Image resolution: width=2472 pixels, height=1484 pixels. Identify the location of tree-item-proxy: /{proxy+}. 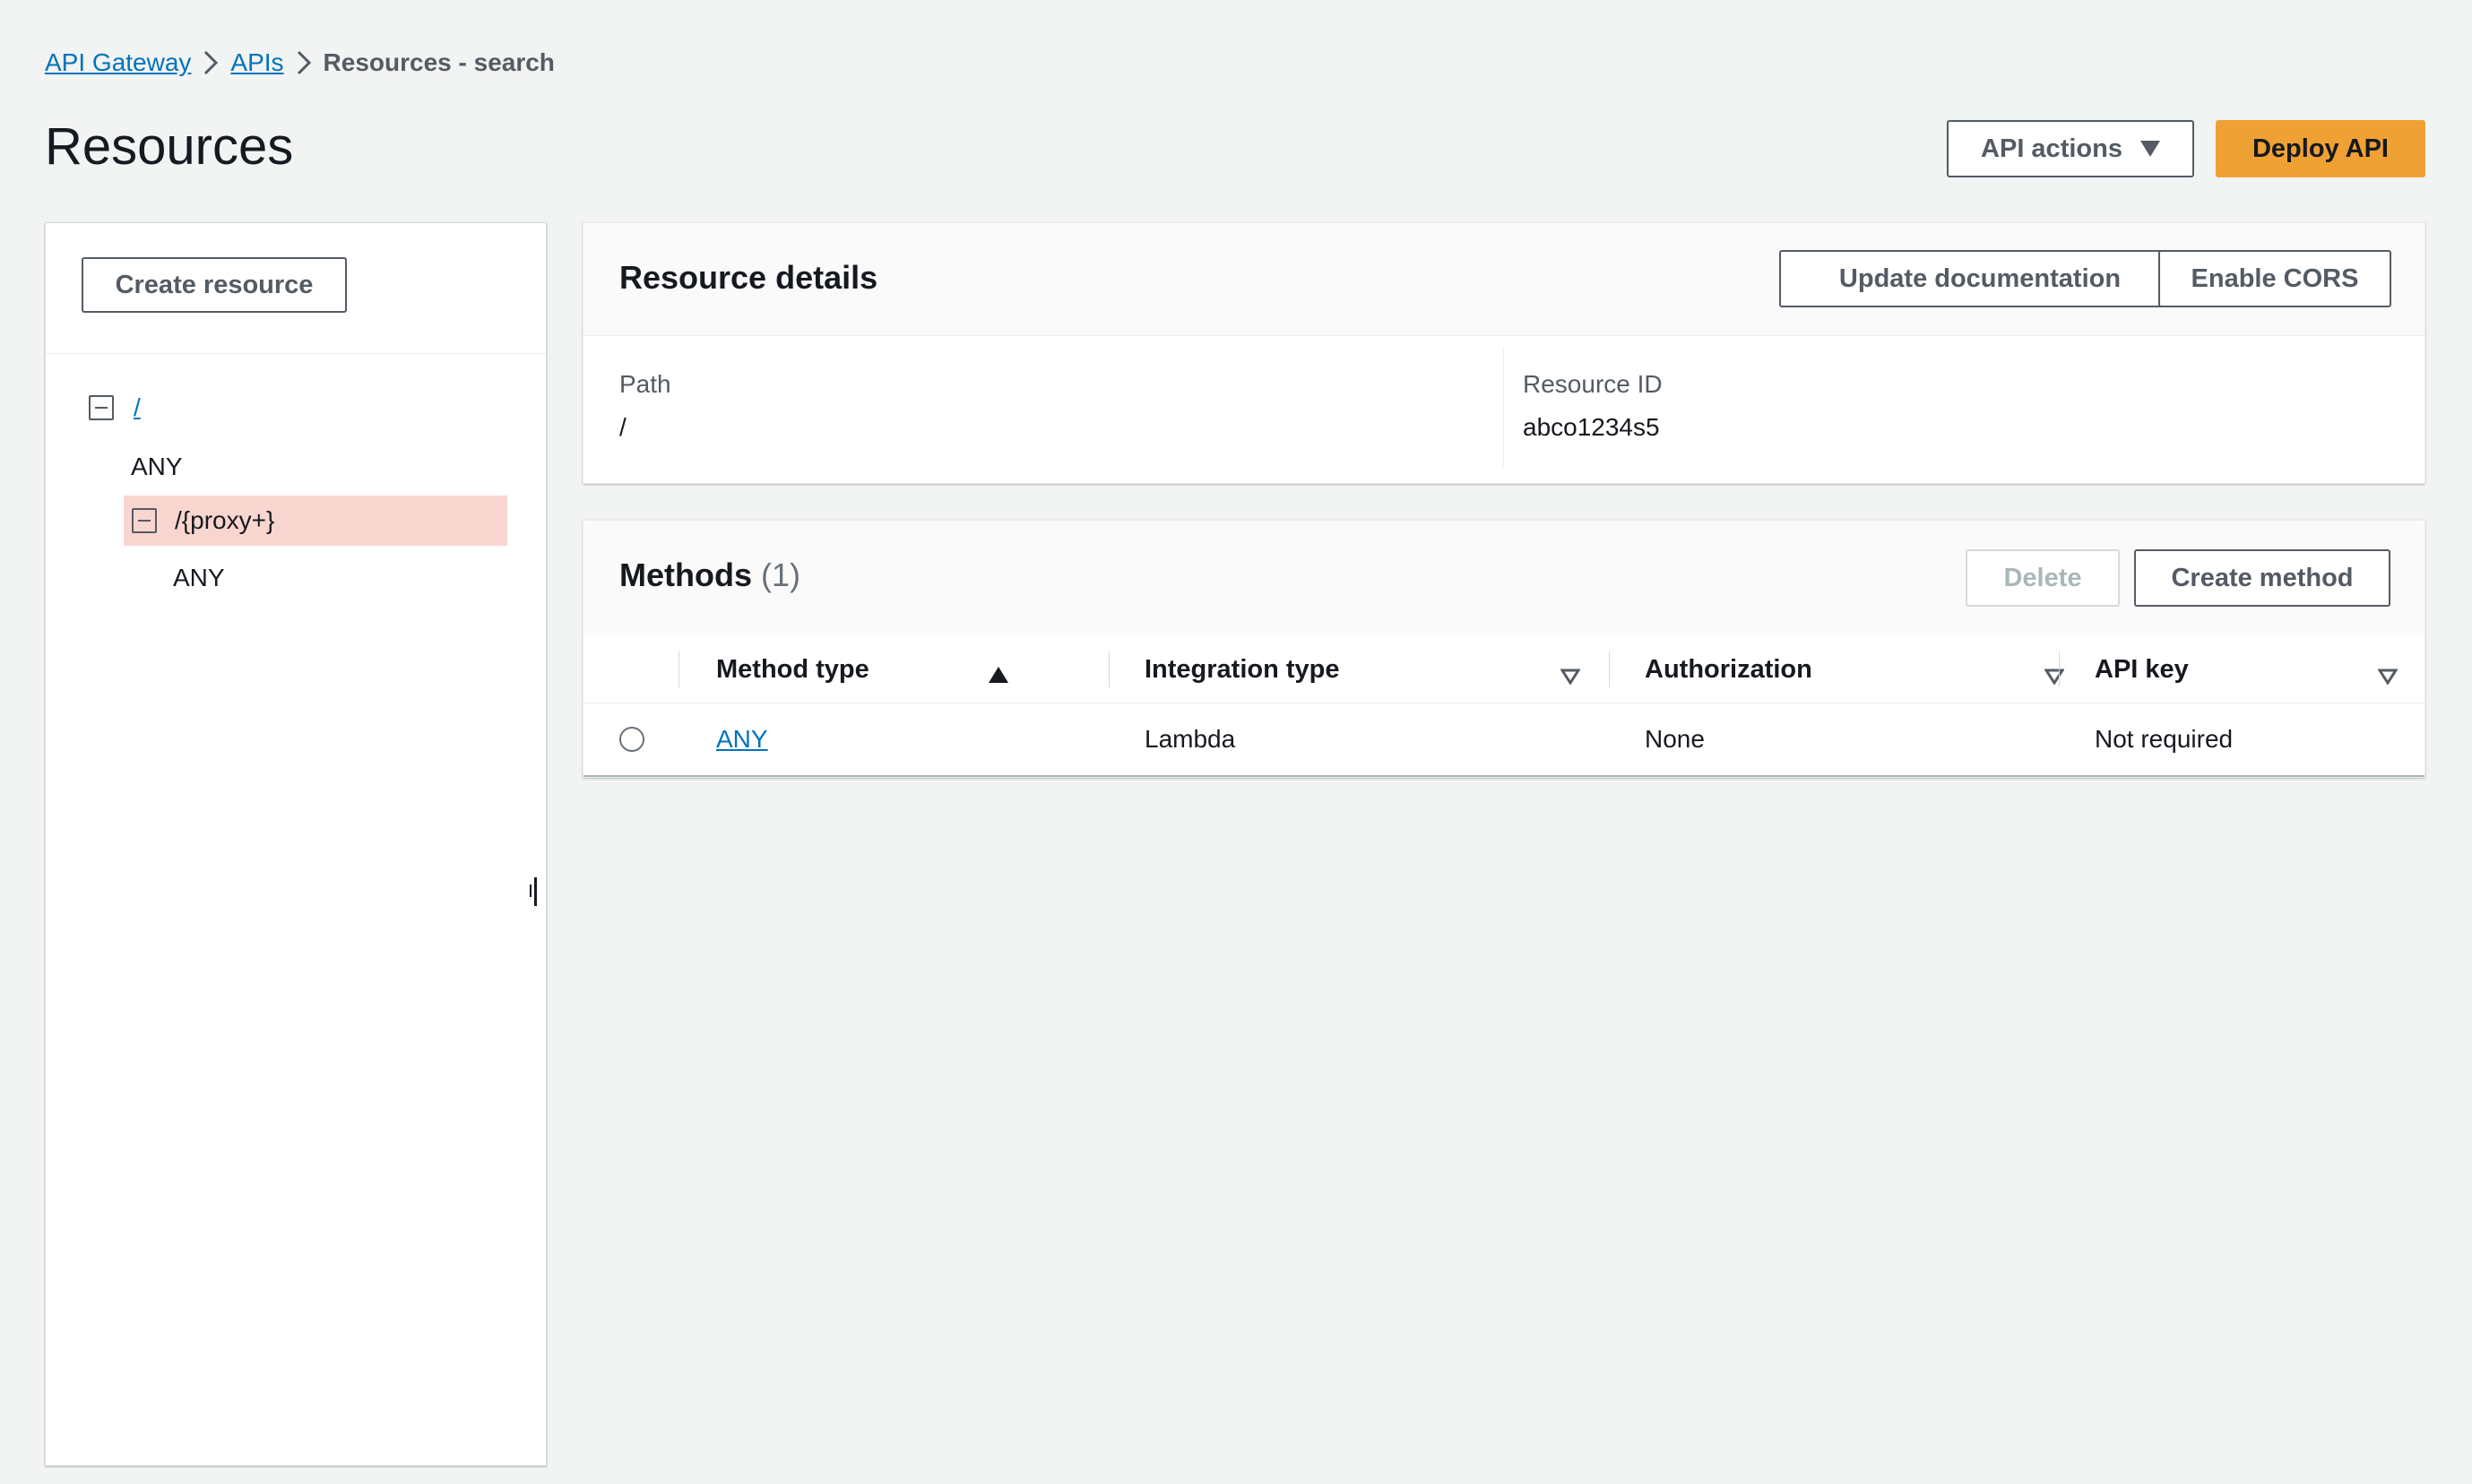
(203, 520).